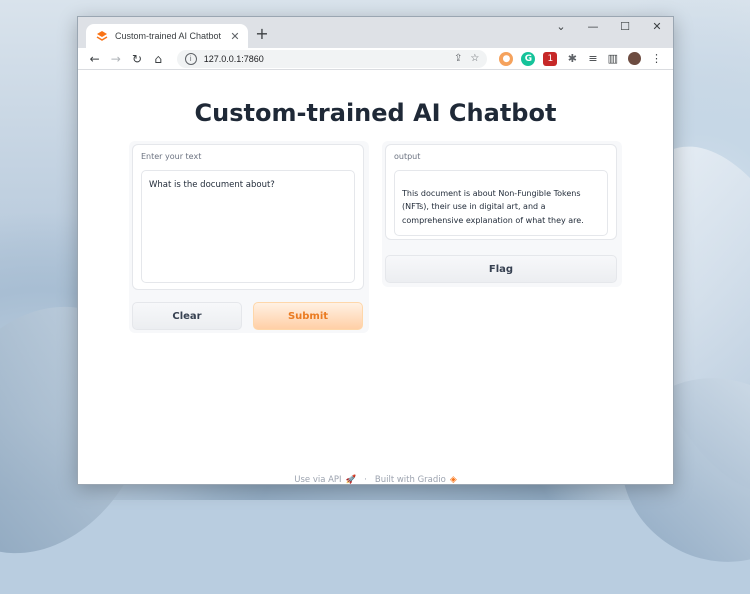 This screenshot has width=750, height=594. Describe the element at coordinates (572, 59) in the screenshot. I see `puzzle-icon: ✱` at that location.